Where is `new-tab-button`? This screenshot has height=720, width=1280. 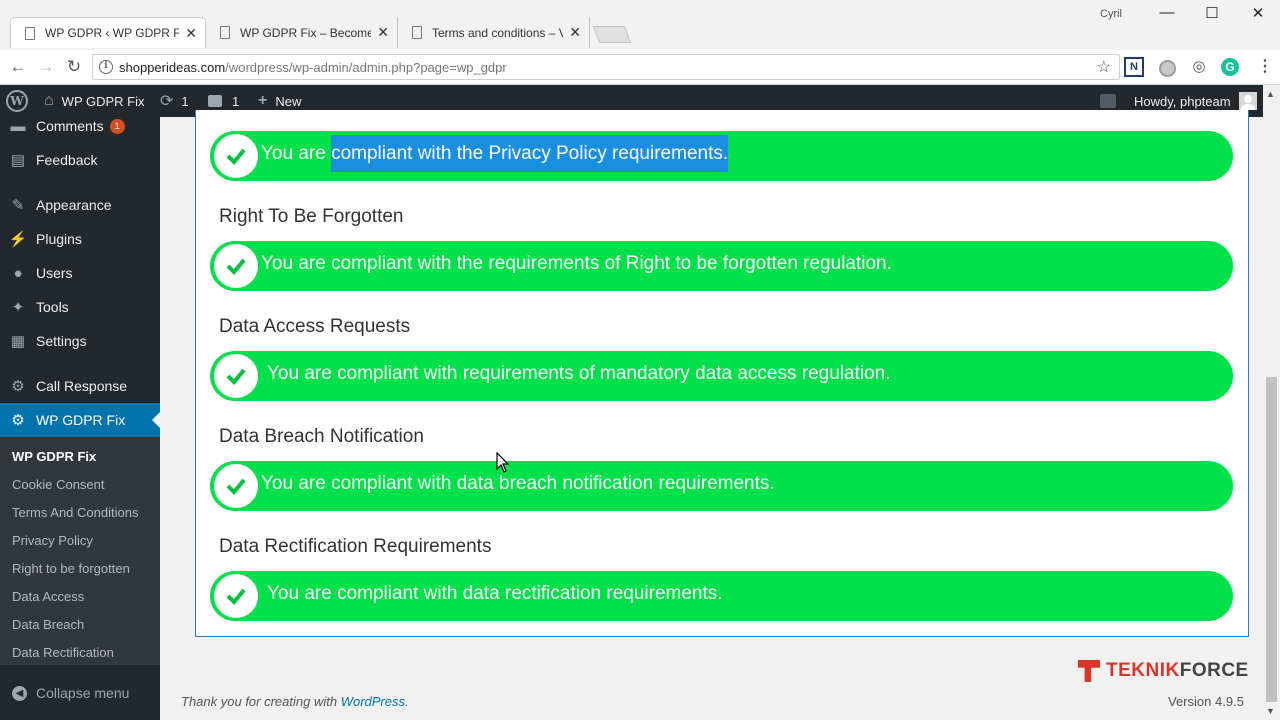 new-tab-button is located at coordinates (612, 34).